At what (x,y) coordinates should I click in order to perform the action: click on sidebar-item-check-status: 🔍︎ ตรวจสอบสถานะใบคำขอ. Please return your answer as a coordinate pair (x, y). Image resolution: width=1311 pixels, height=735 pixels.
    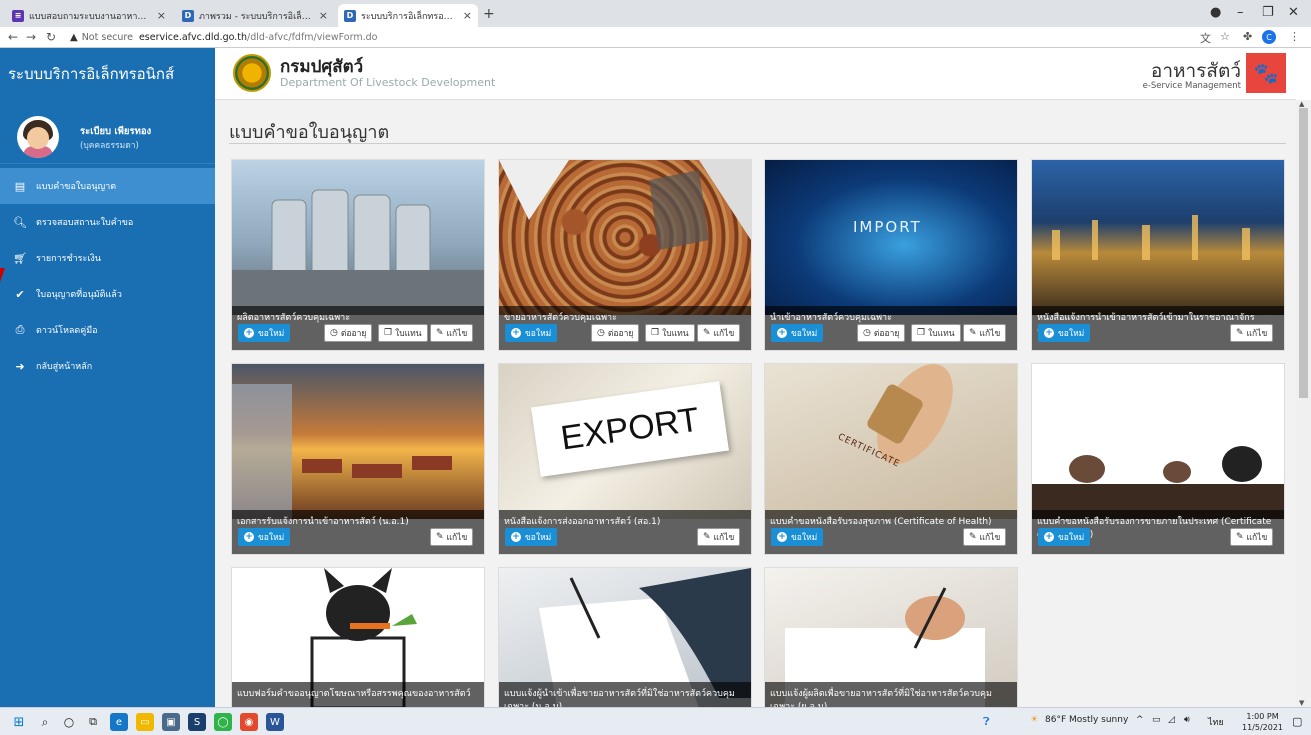
    Looking at the image, I should click on (107, 222).